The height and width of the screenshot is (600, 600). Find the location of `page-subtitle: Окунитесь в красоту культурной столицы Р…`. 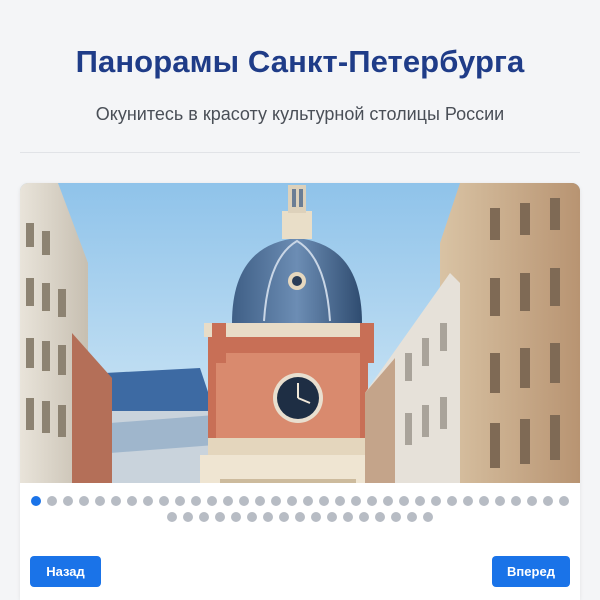

page-subtitle: Окунитесь в красоту культурной столицы Р… is located at coordinates (300, 114).